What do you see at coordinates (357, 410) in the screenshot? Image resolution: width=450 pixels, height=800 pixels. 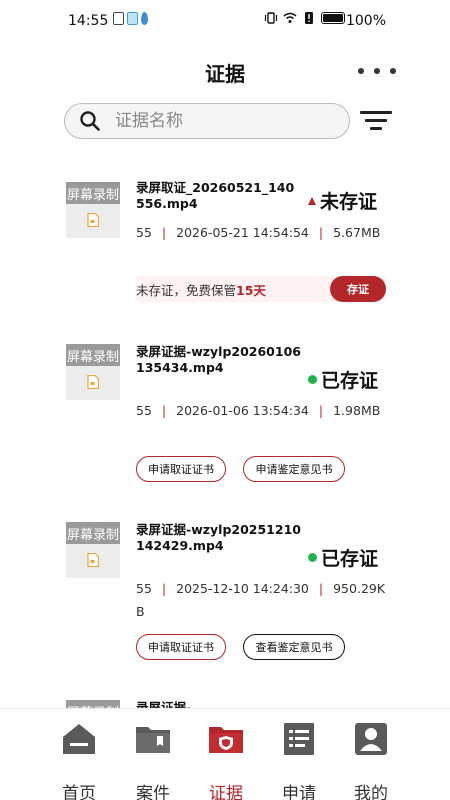 I see `meta-size: 1.98MB` at bounding box center [357, 410].